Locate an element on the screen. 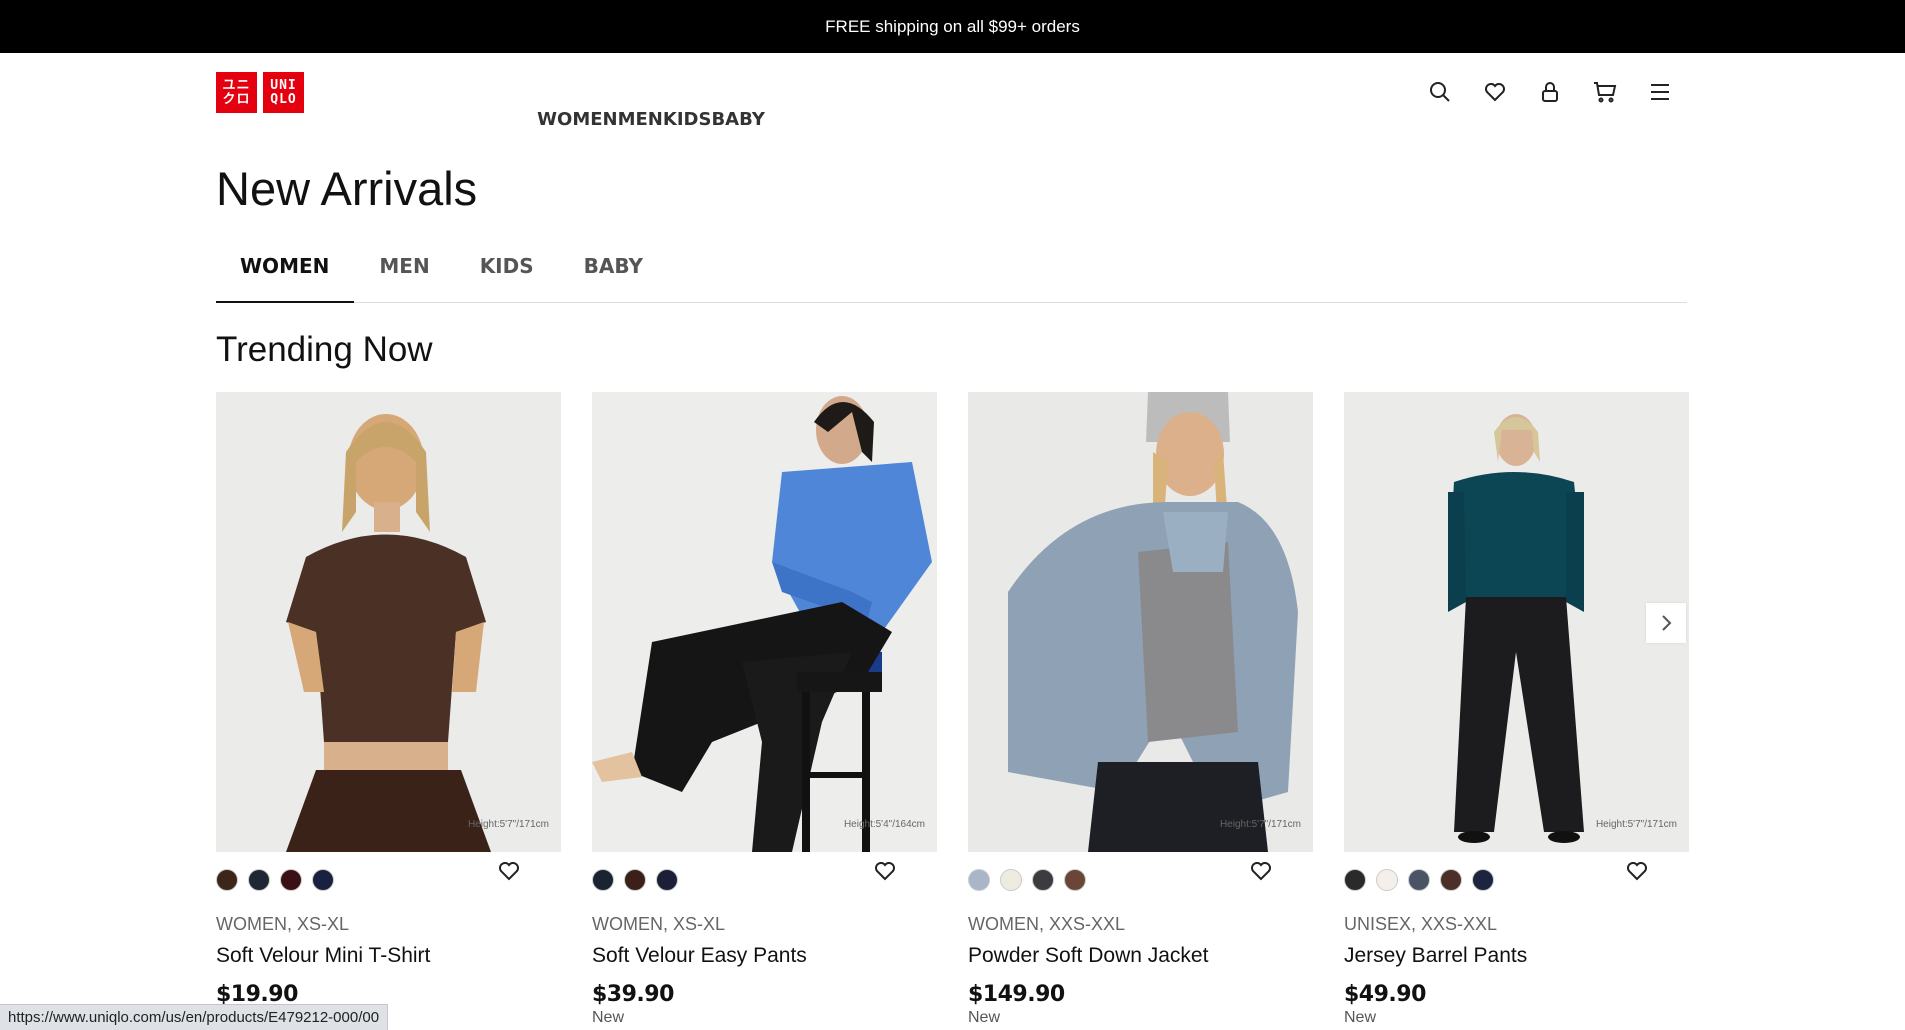 The height and width of the screenshot is (1030, 1905). section-title: Trending Now is located at coordinates (324, 349).